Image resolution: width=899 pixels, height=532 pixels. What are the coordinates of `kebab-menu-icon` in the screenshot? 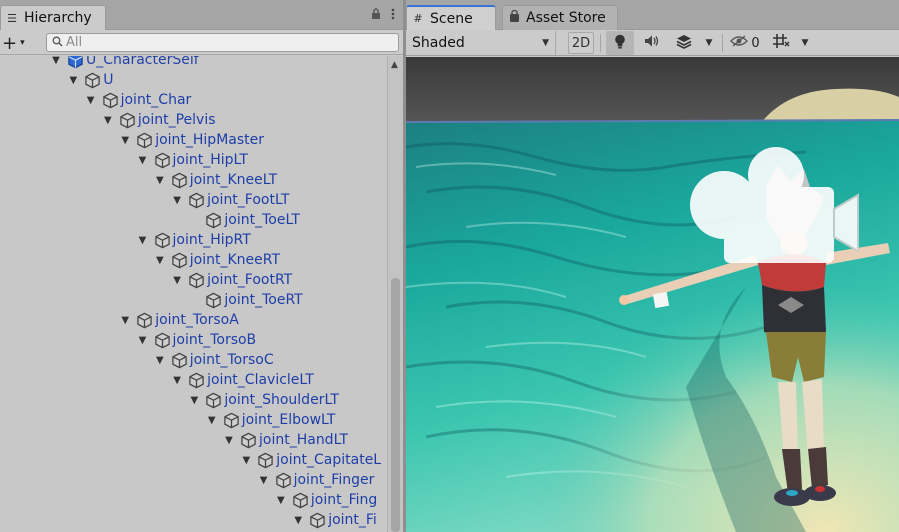 It's located at (393, 15).